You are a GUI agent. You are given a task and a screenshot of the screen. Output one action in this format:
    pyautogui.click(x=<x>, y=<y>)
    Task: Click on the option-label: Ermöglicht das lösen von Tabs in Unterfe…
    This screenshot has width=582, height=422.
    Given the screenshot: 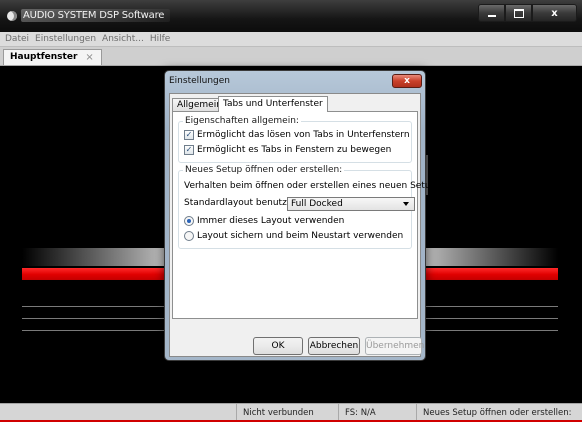 What is the action you would take?
    pyautogui.click(x=303, y=135)
    